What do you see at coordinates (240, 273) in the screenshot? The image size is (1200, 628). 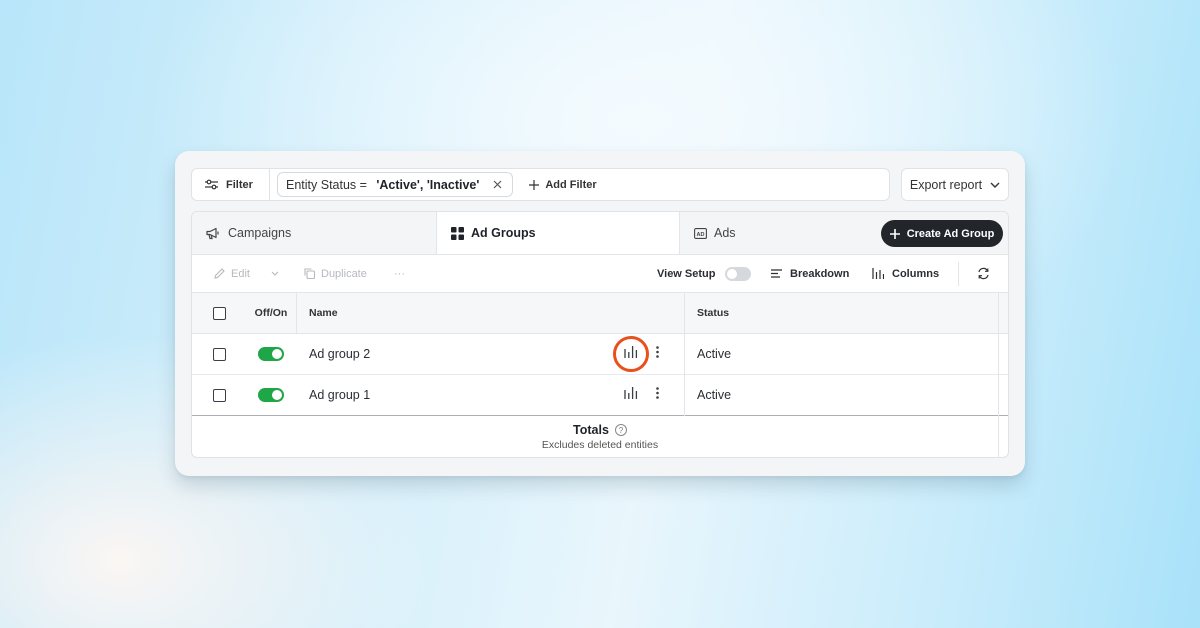 I see `edit-label: Edit` at bounding box center [240, 273].